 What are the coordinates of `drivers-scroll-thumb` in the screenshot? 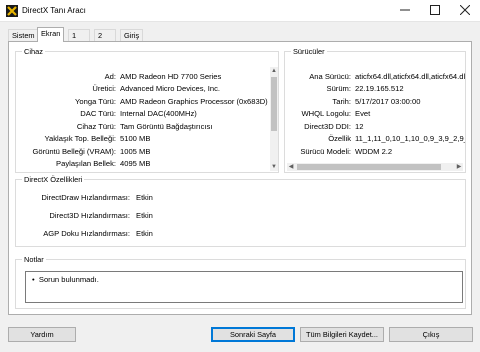 It's located at (369, 167).